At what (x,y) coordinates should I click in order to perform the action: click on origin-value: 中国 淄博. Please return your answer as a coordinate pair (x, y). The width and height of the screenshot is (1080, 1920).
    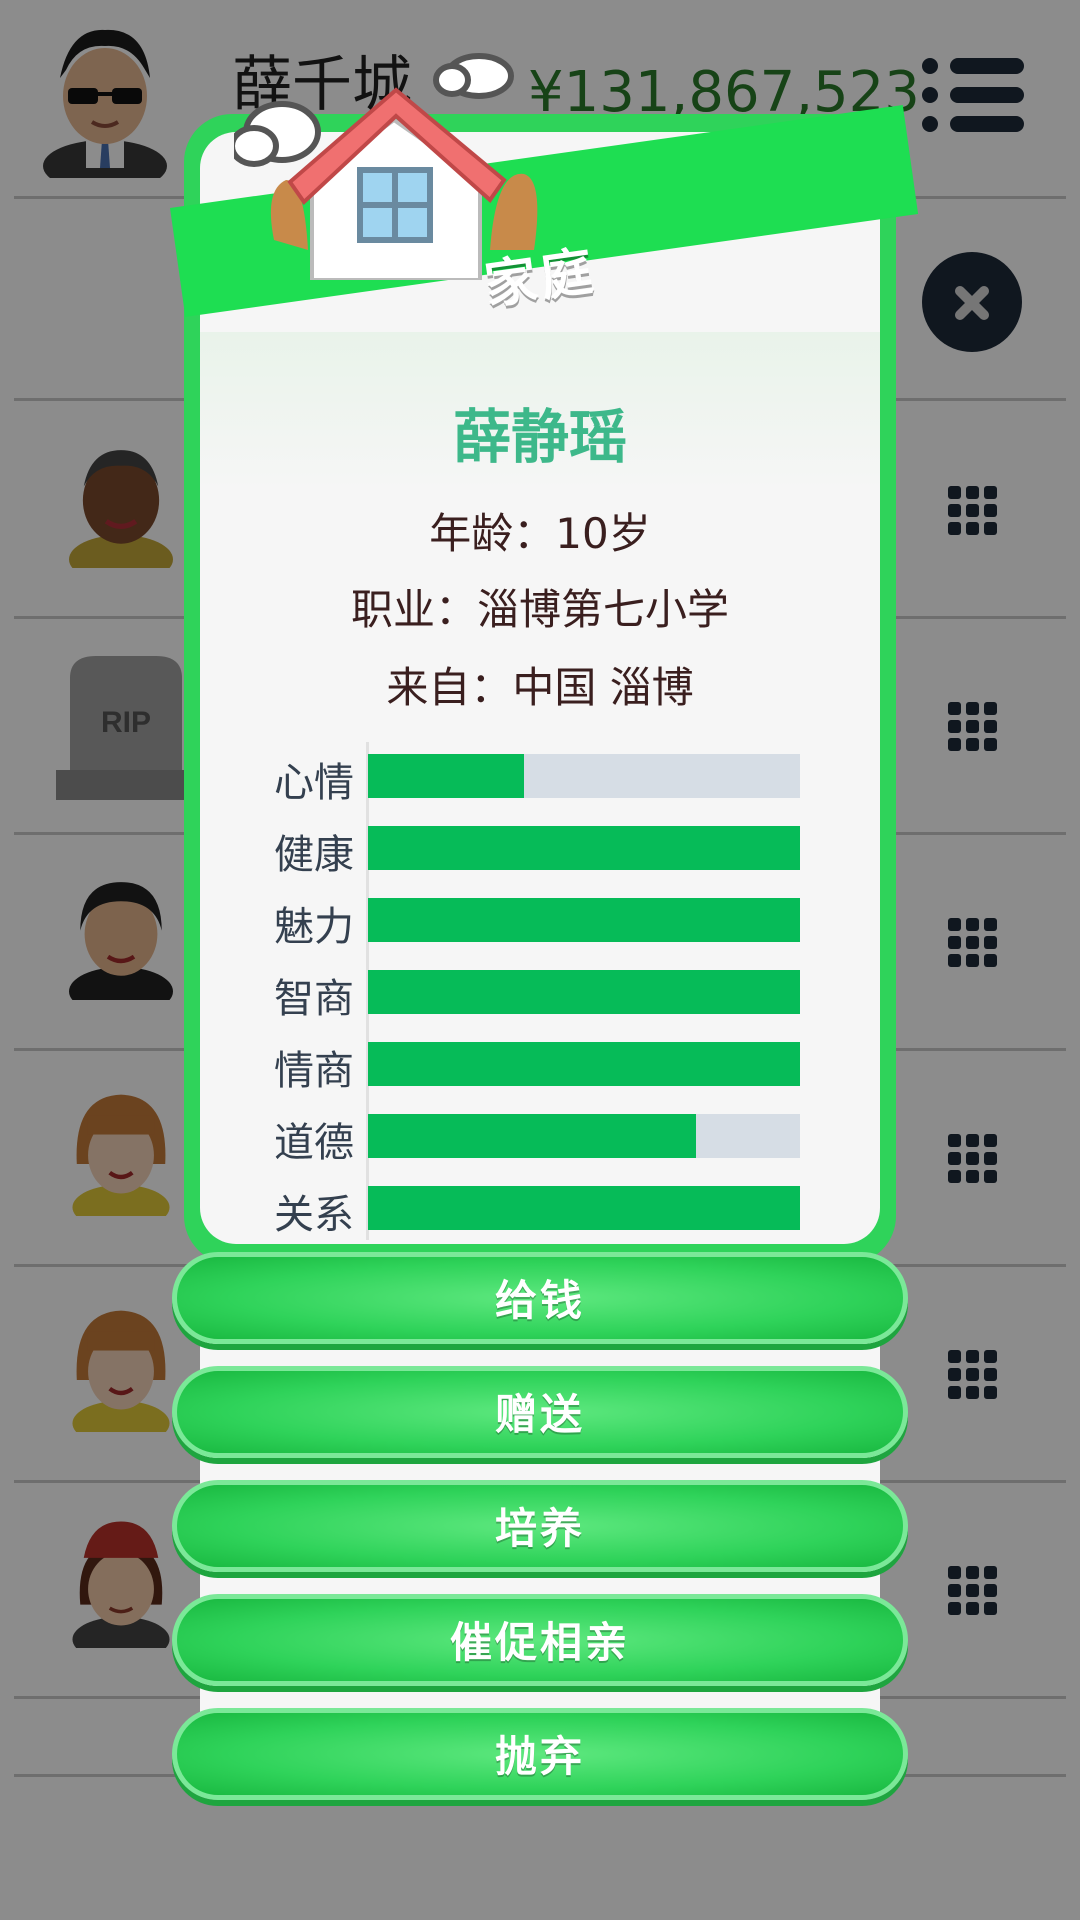
    Looking at the image, I should click on (603, 687).